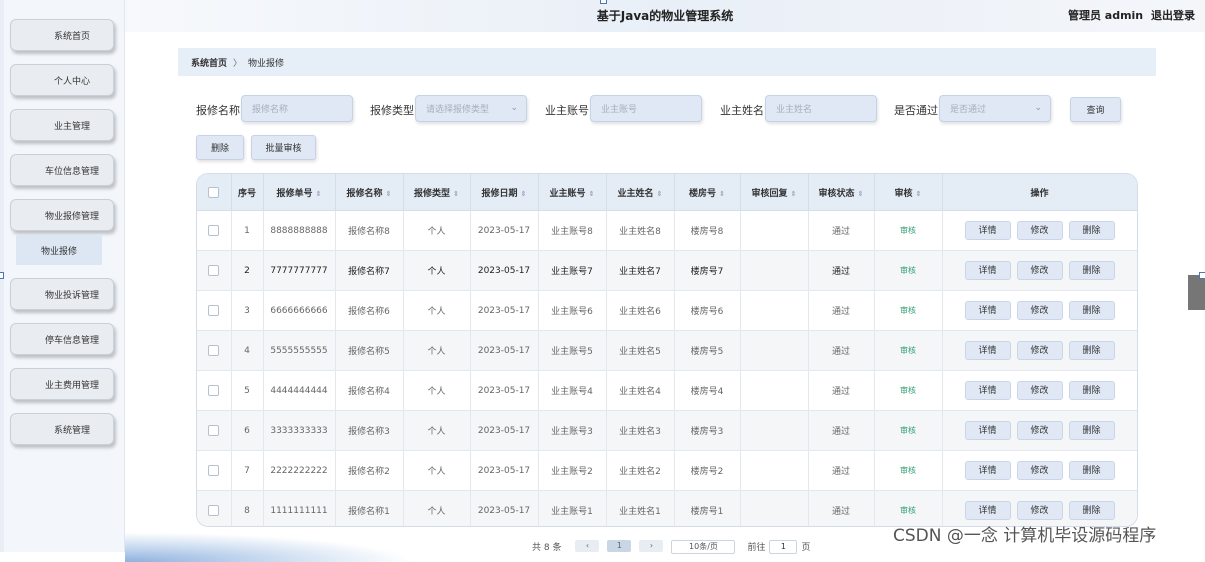 The width and height of the screenshot is (1205, 562). I want to click on sidebar-item-personal-center: 个人中心, so click(62, 80).